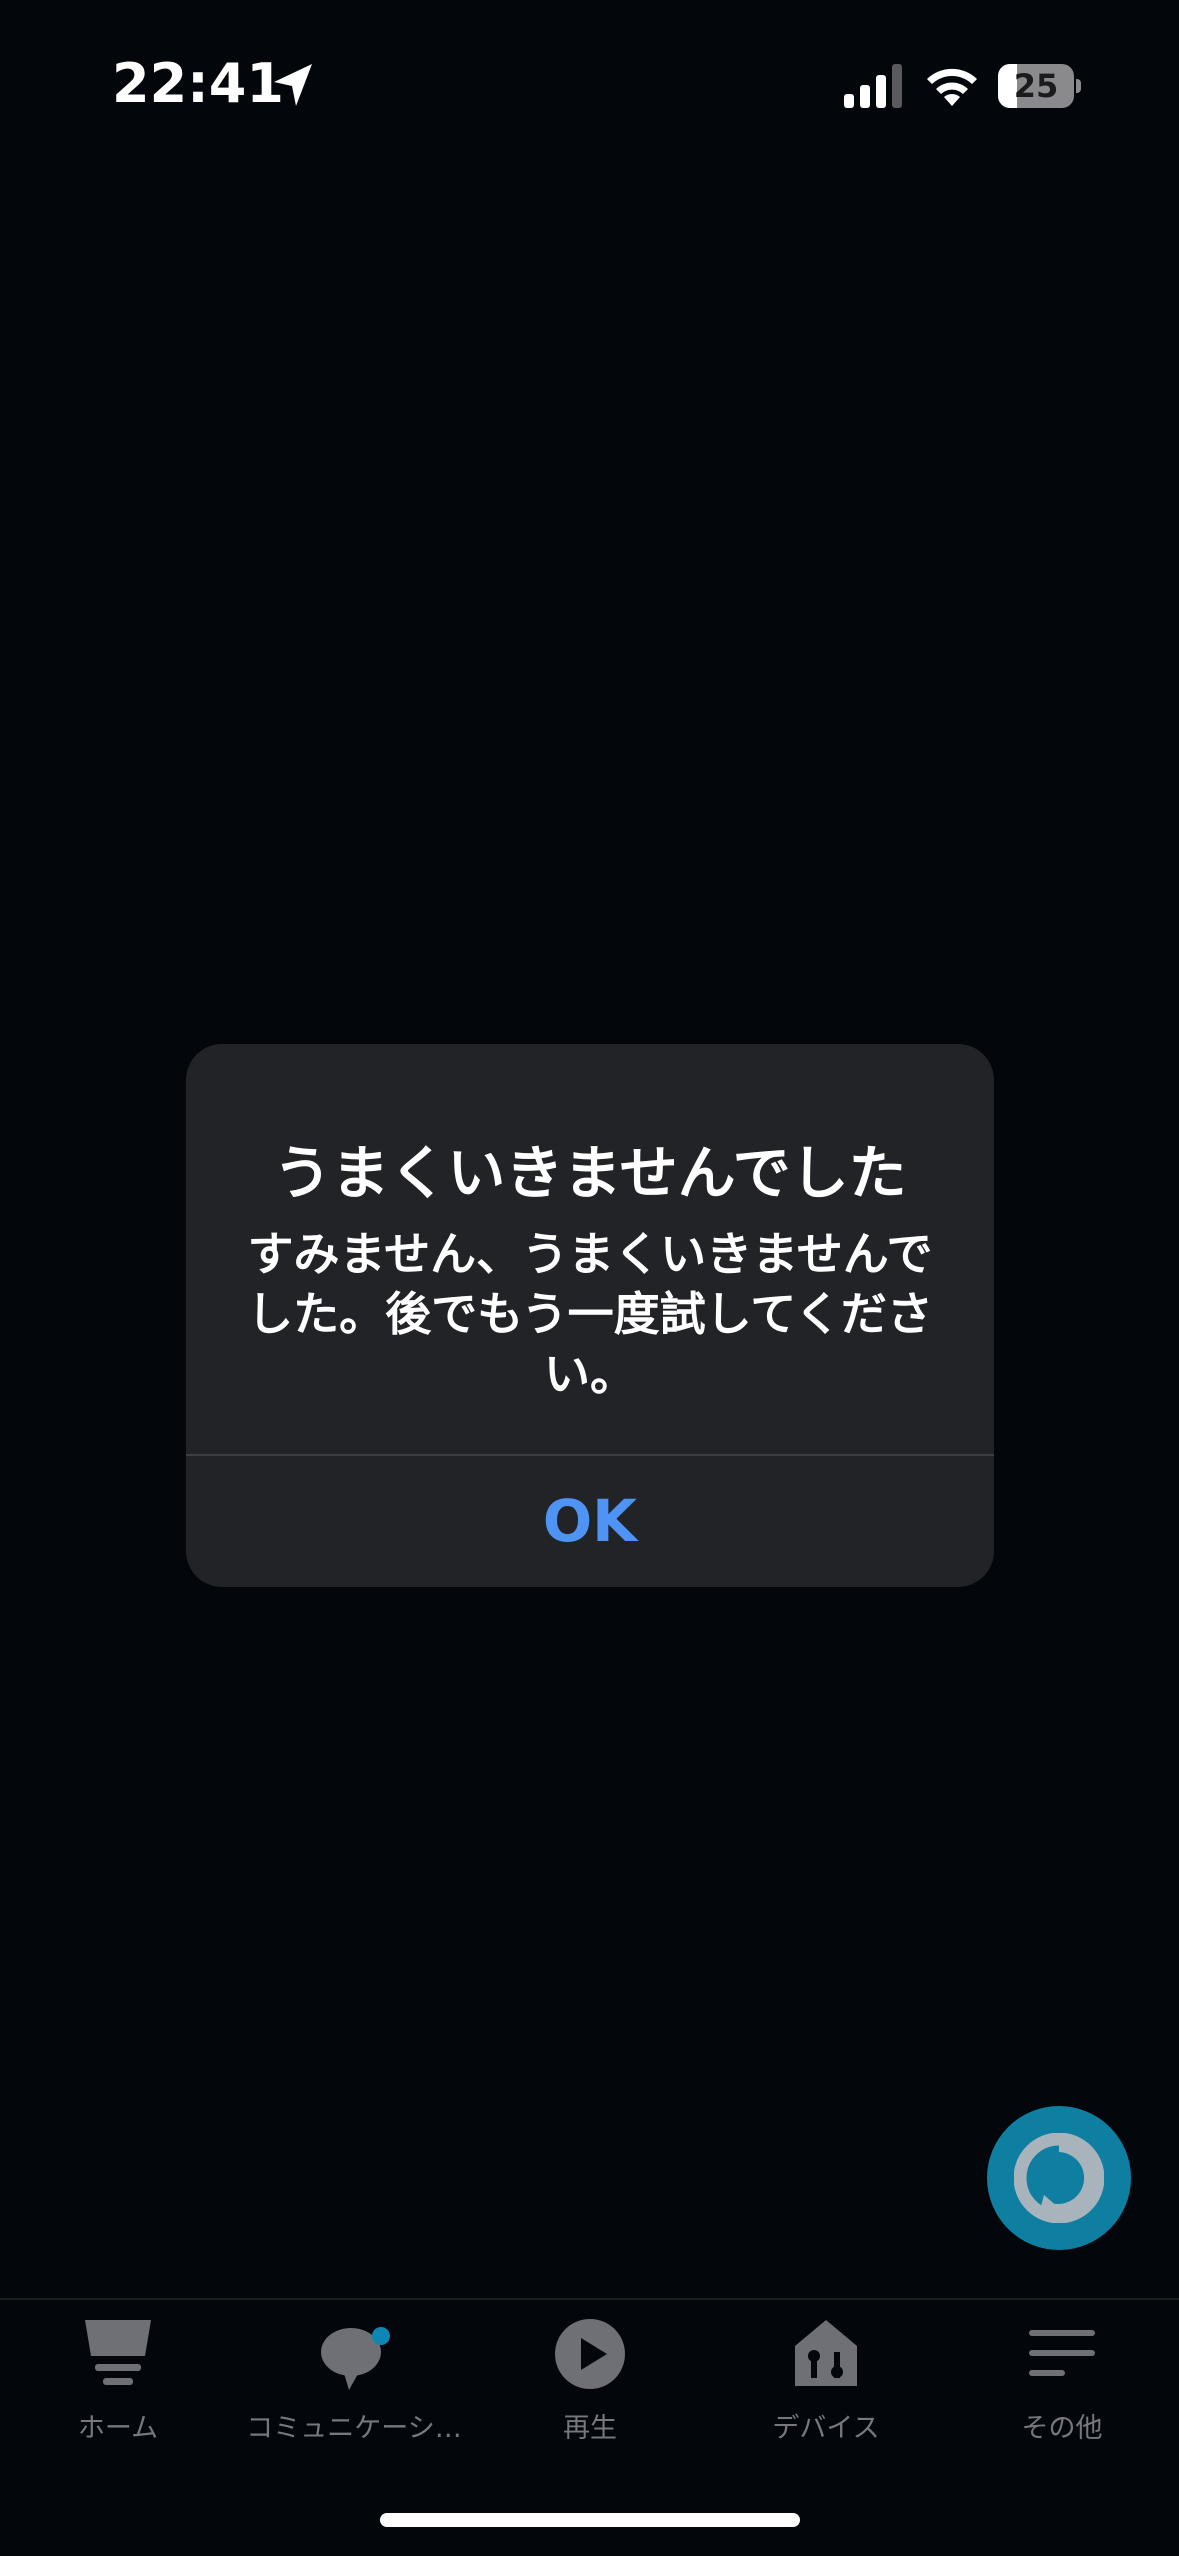 This screenshot has width=1179, height=2556. Describe the element at coordinates (952, 87) in the screenshot. I see `wifi-icon` at that location.